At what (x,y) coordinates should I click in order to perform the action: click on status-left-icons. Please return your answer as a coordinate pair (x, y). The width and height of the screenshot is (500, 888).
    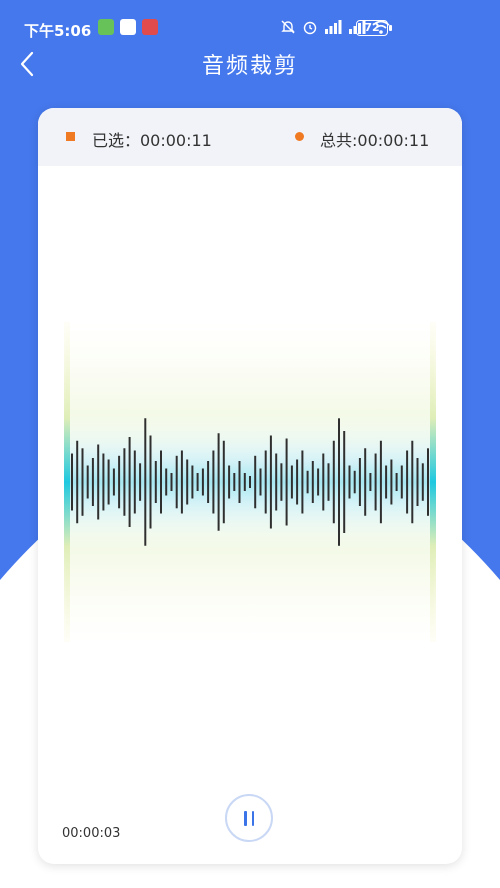
    Looking at the image, I should click on (128, 27).